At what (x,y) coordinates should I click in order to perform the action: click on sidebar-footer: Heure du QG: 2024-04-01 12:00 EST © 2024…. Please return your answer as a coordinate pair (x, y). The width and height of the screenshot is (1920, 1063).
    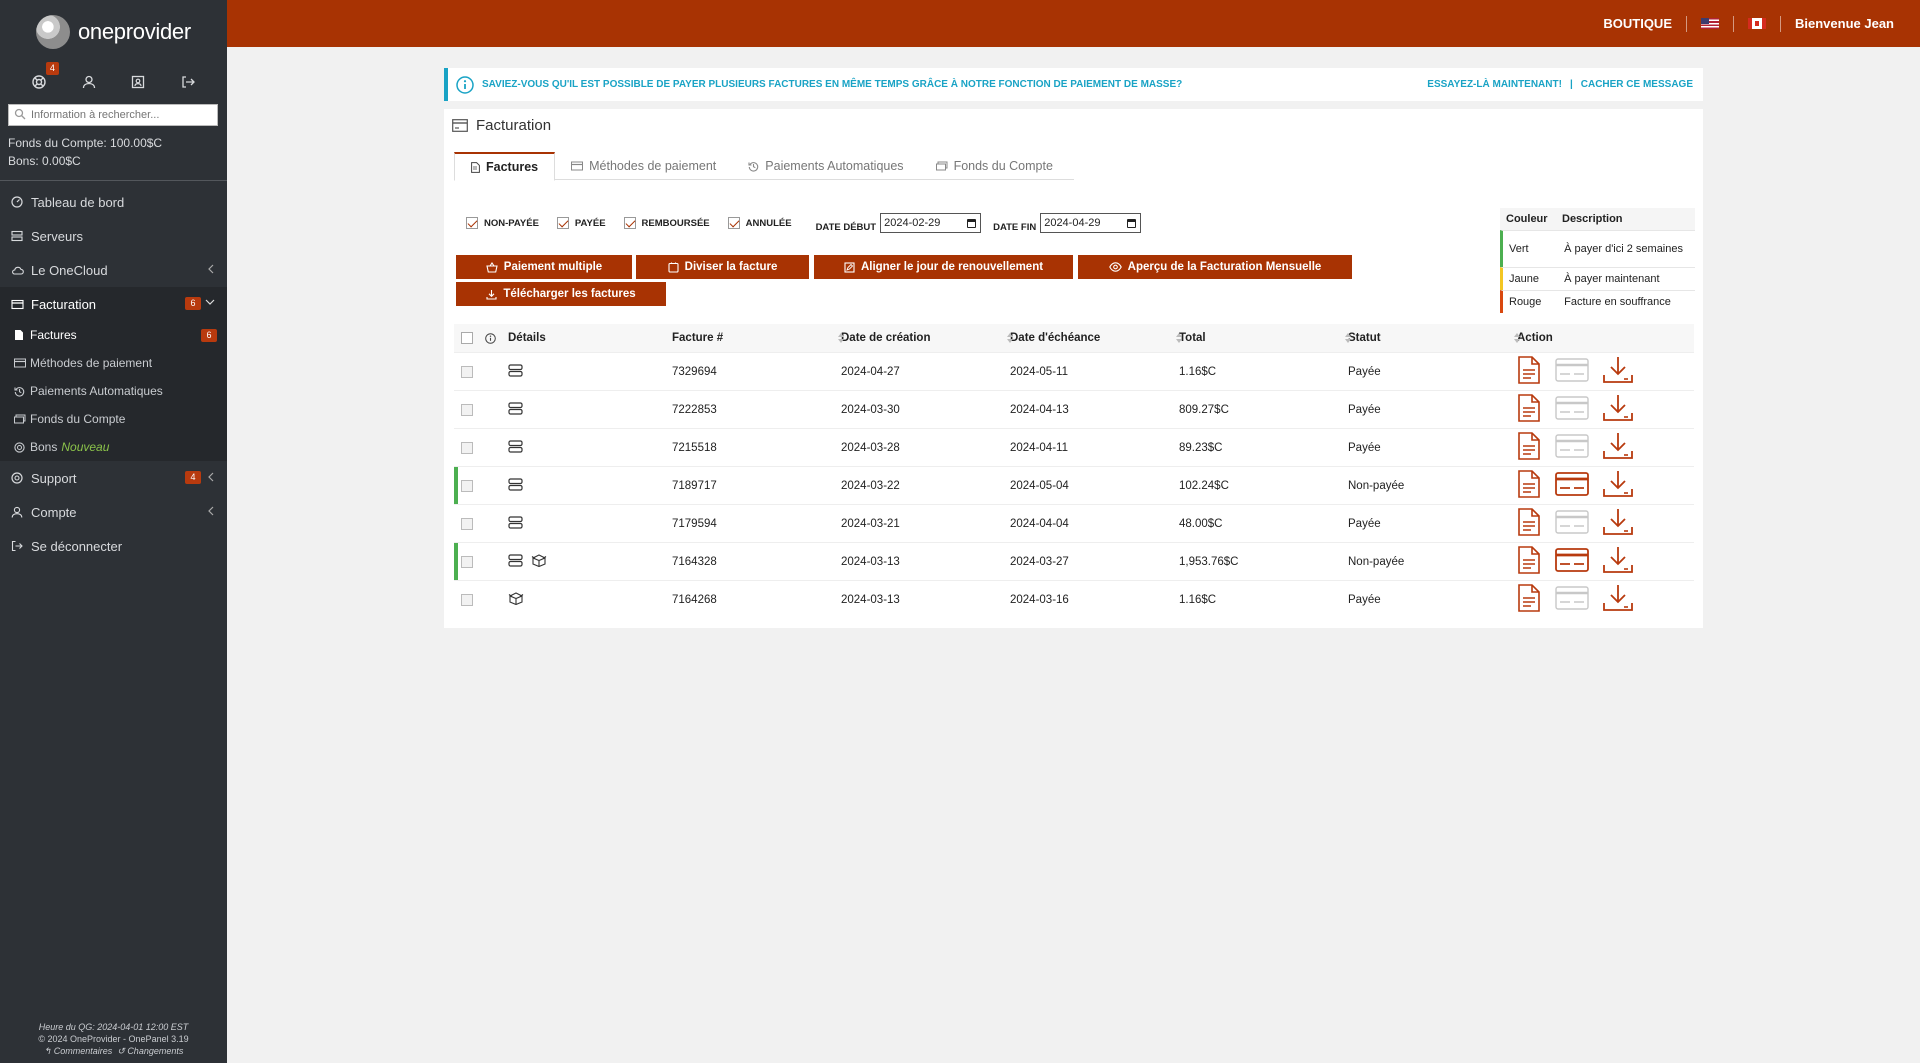
    Looking at the image, I should click on (113, 1039).